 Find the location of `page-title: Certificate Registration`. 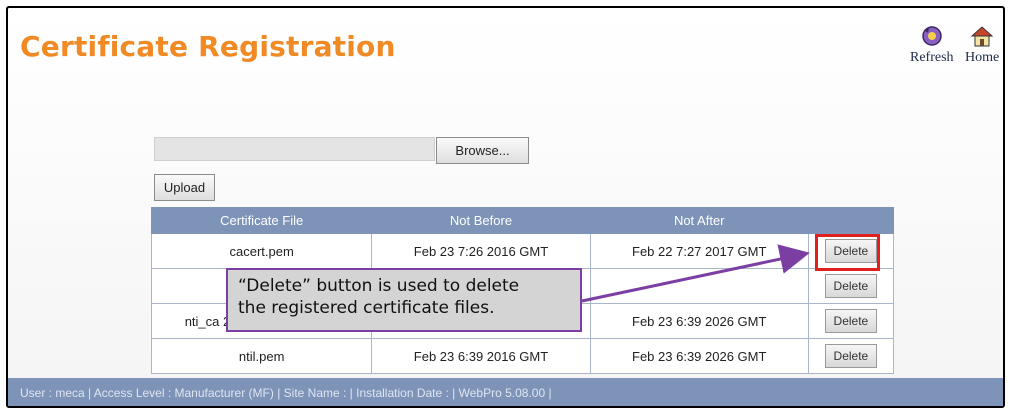

page-title: Certificate Registration is located at coordinates (208, 46).